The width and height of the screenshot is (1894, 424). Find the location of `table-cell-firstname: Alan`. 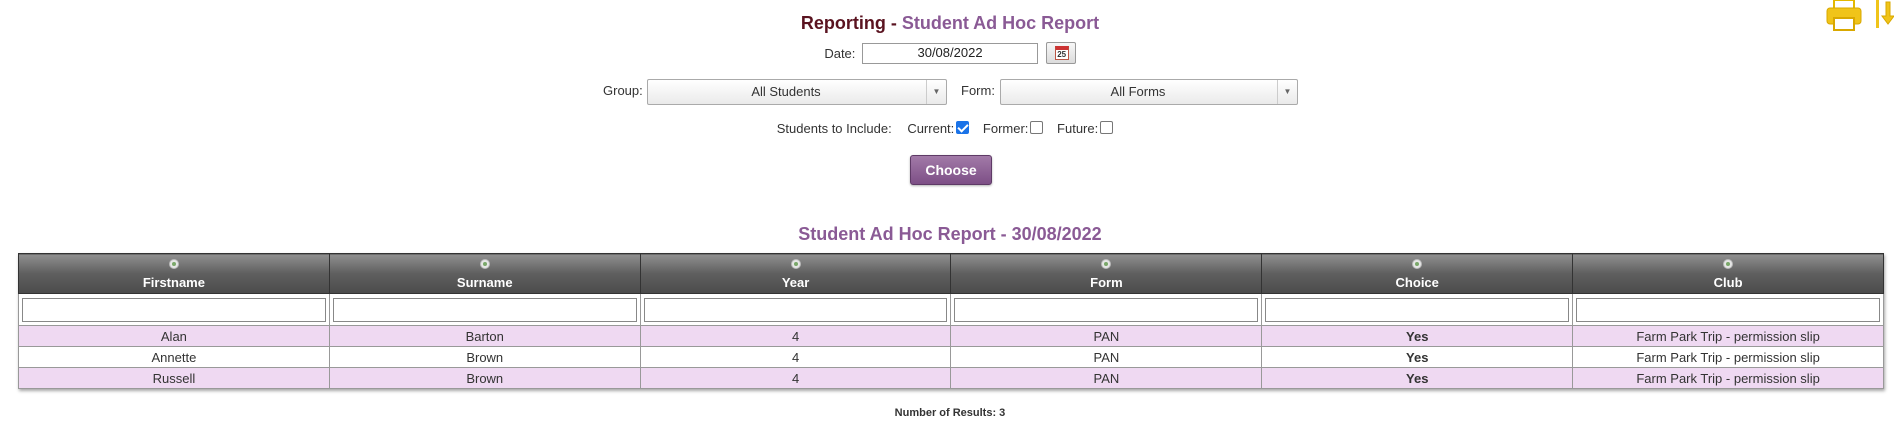

table-cell-firstname: Alan is located at coordinates (174, 336).